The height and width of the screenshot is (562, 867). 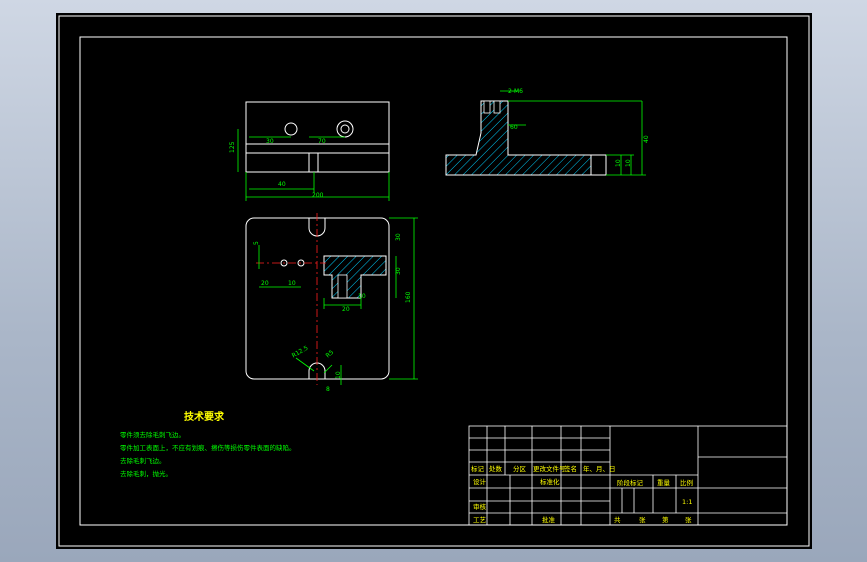 What do you see at coordinates (549, 519) in the screenshot?
I see `tb-approve: 批准` at bounding box center [549, 519].